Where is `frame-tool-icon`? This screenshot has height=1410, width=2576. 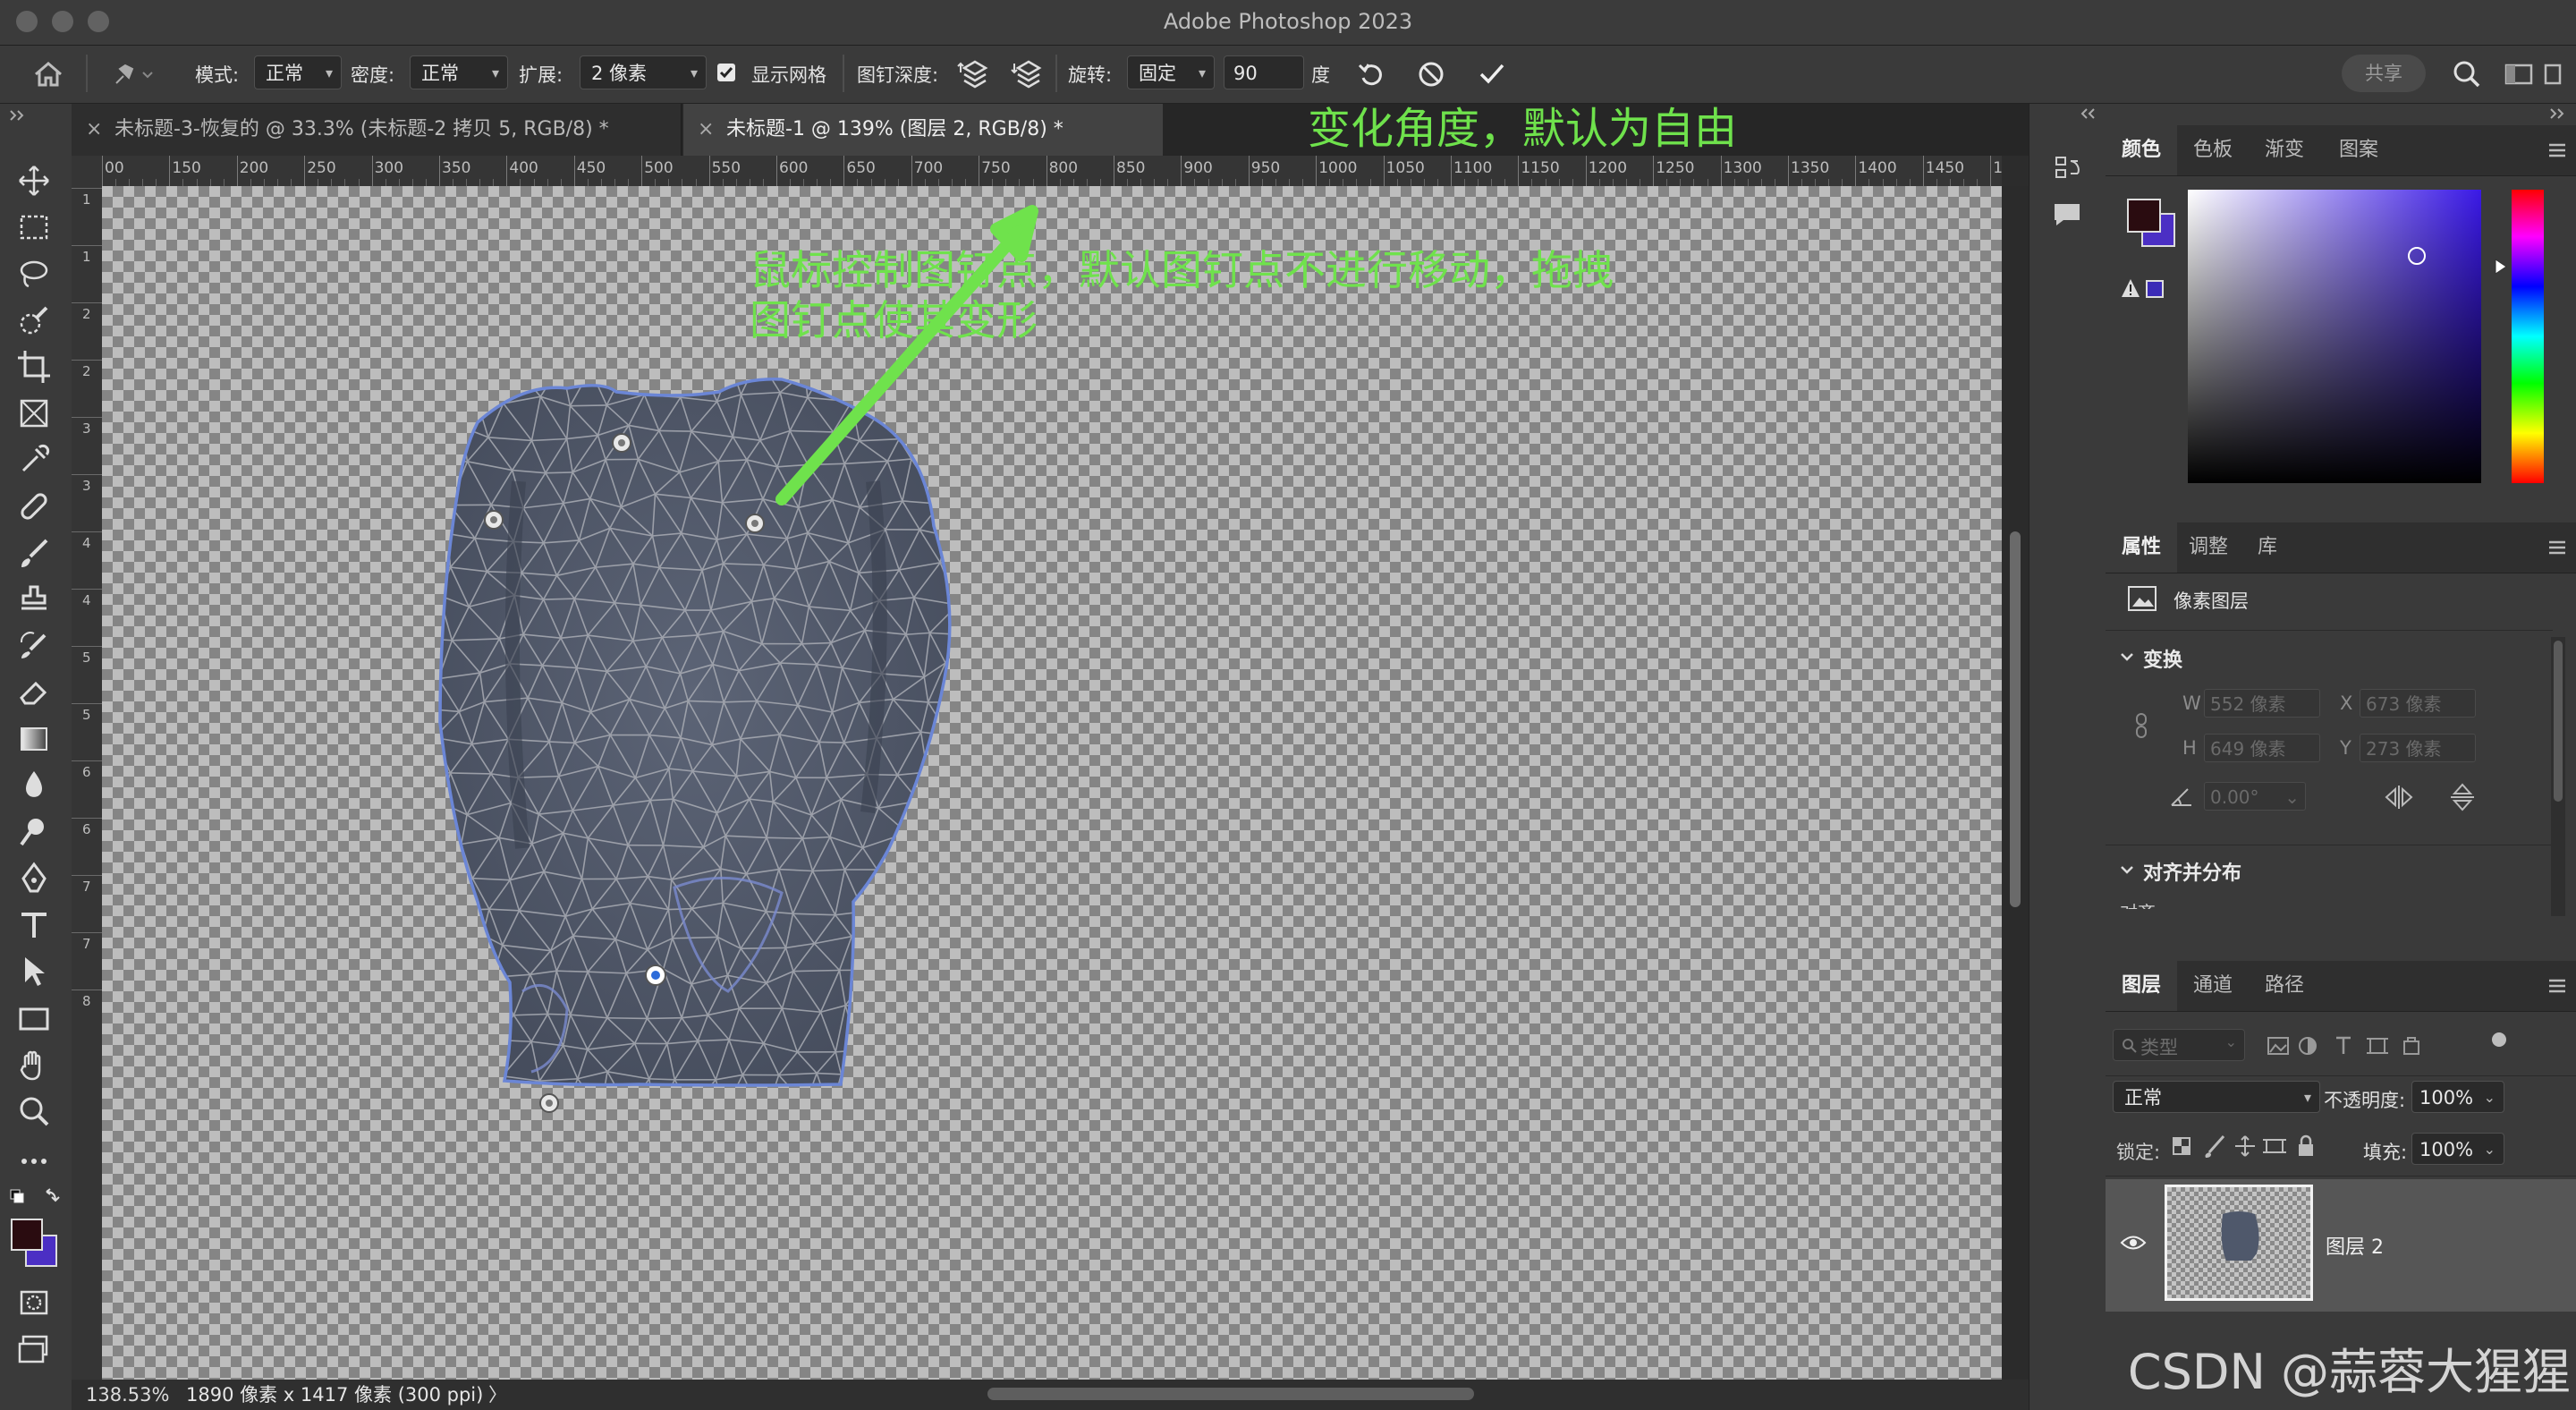
frame-tool-icon is located at coordinates (34, 414).